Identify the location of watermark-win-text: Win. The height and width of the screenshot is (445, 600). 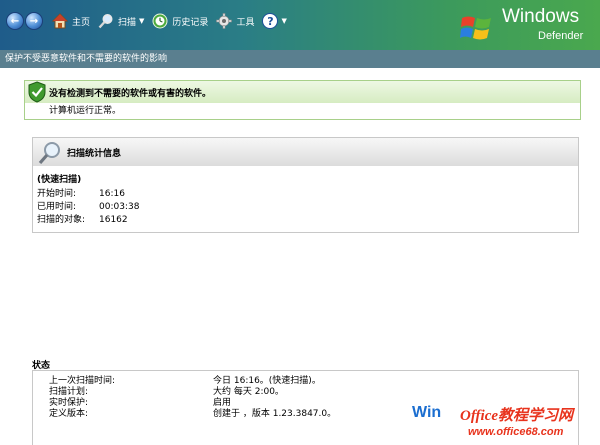
(427, 412).